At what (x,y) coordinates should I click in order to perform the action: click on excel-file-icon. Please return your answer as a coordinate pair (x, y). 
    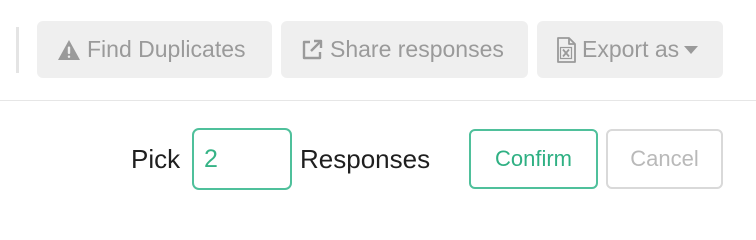
    Looking at the image, I should click on (566, 49).